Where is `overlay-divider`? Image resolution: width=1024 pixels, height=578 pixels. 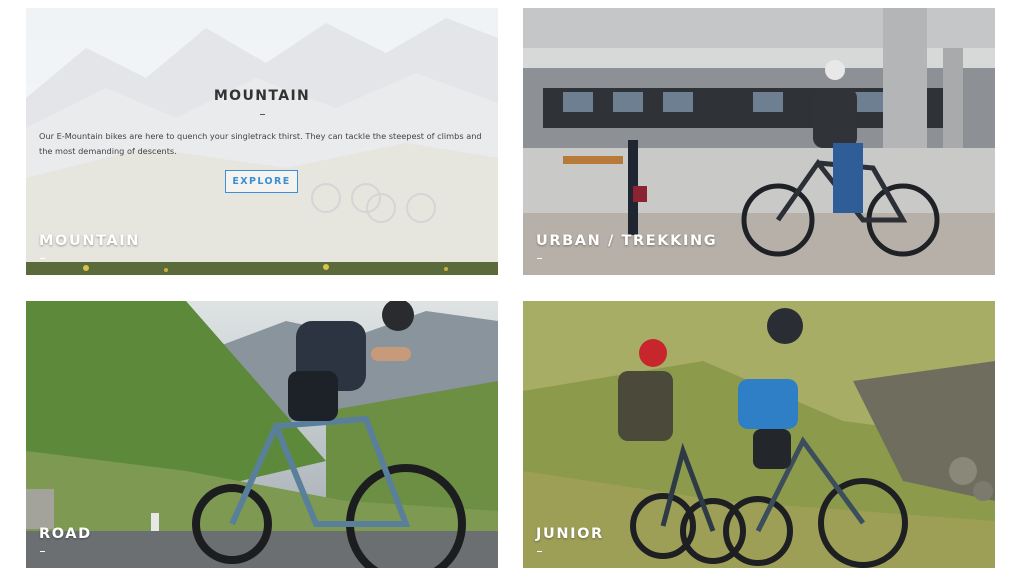 overlay-divider is located at coordinates (262, 114).